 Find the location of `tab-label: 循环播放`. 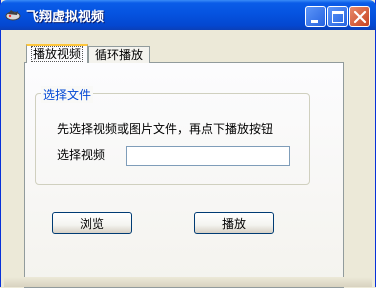

tab-label: 循环播放 is located at coordinates (118, 55).